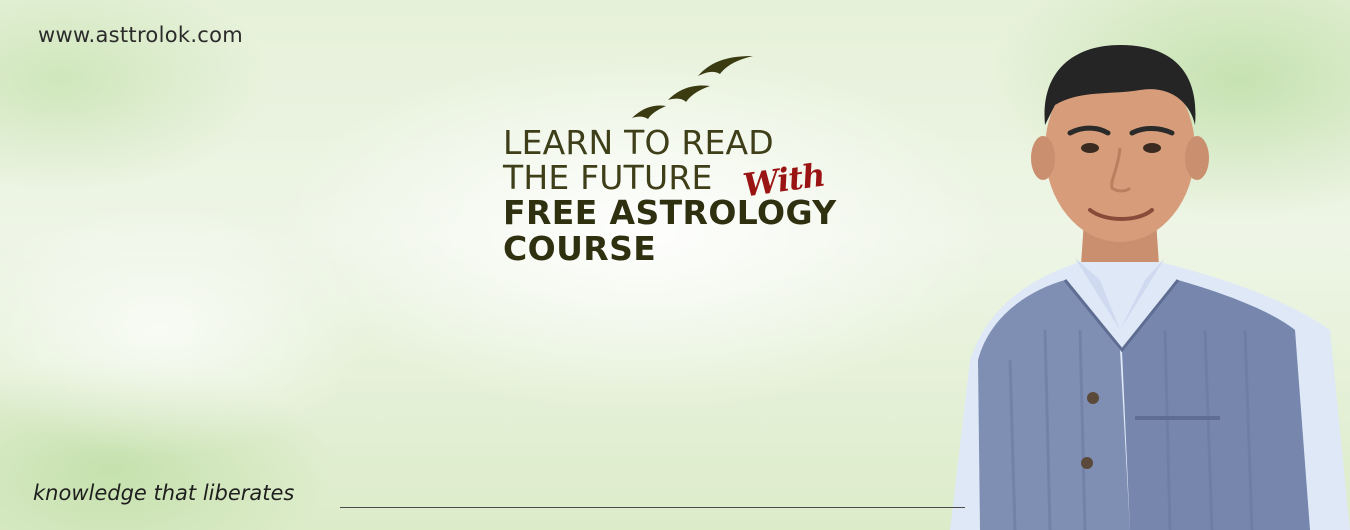 The height and width of the screenshot is (530, 1350). What do you see at coordinates (140, 35) in the screenshot?
I see `site-url: www.asttrolok.com` at bounding box center [140, 35].